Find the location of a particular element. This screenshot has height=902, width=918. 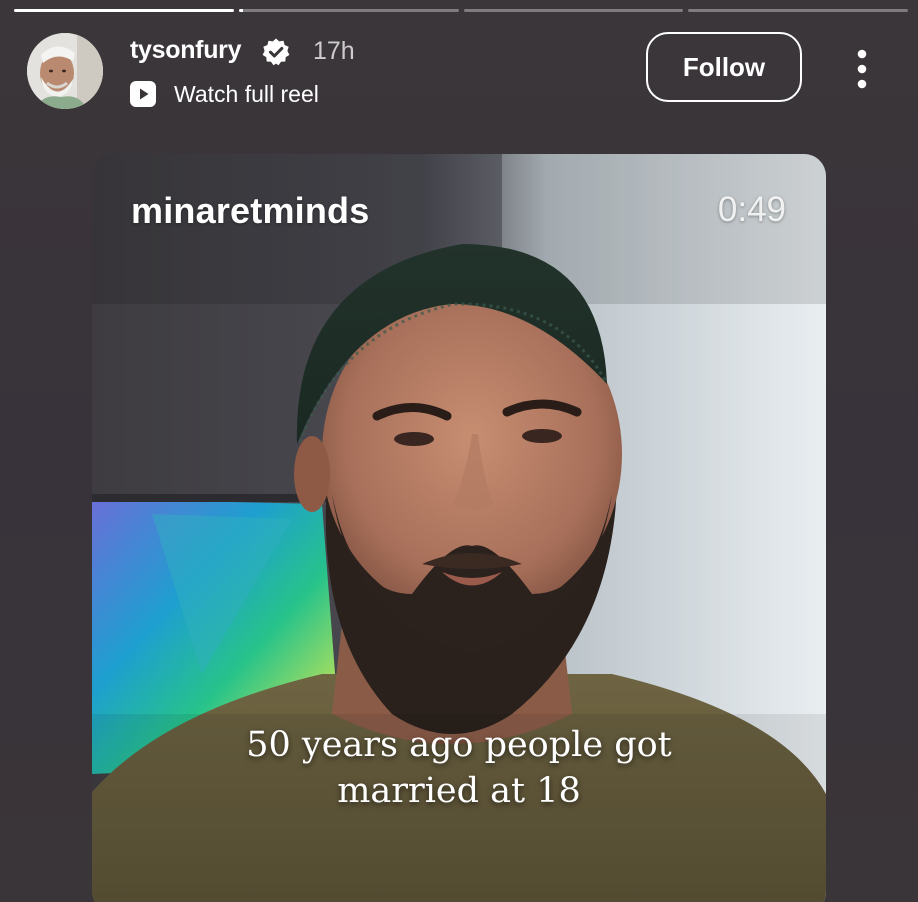

avatar is located at coordinates (65, 71).